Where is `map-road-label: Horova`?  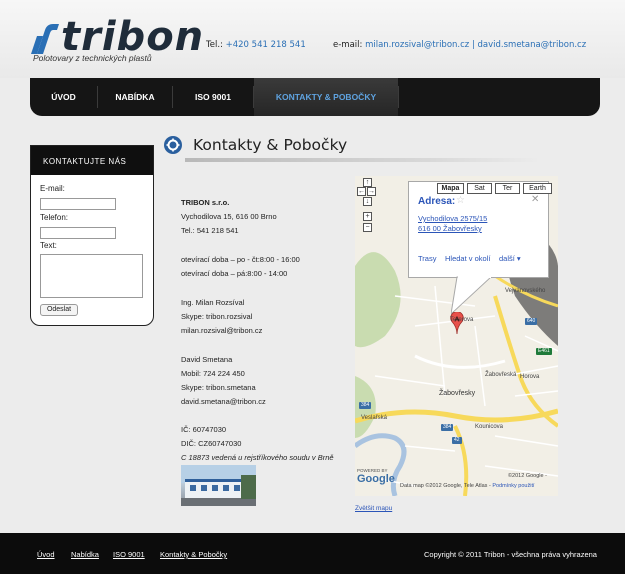 map-road-label: Horova is located at coordinates (530, 377).